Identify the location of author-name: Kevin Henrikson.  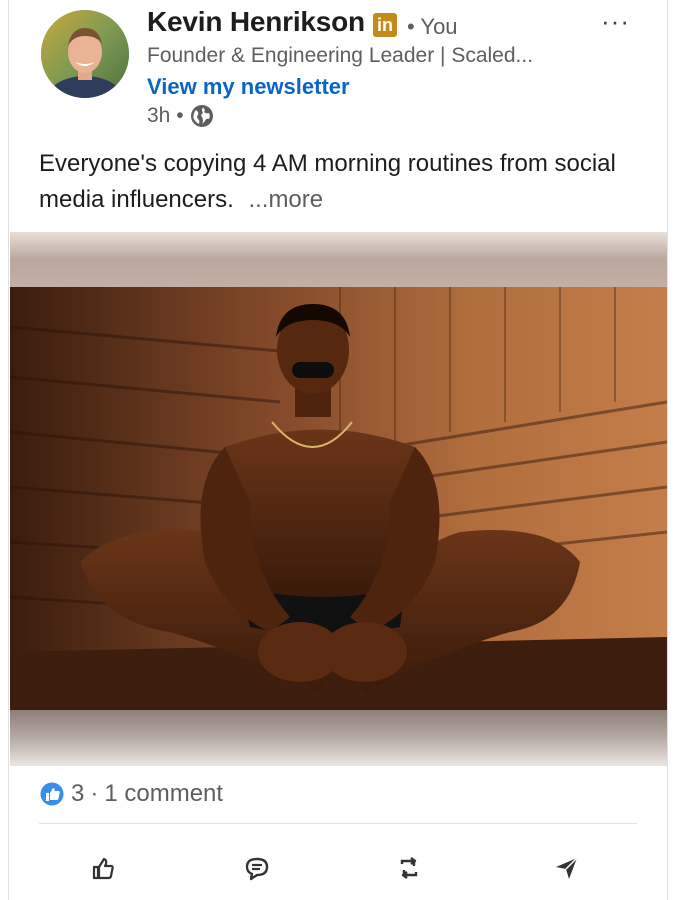
(256, 22).